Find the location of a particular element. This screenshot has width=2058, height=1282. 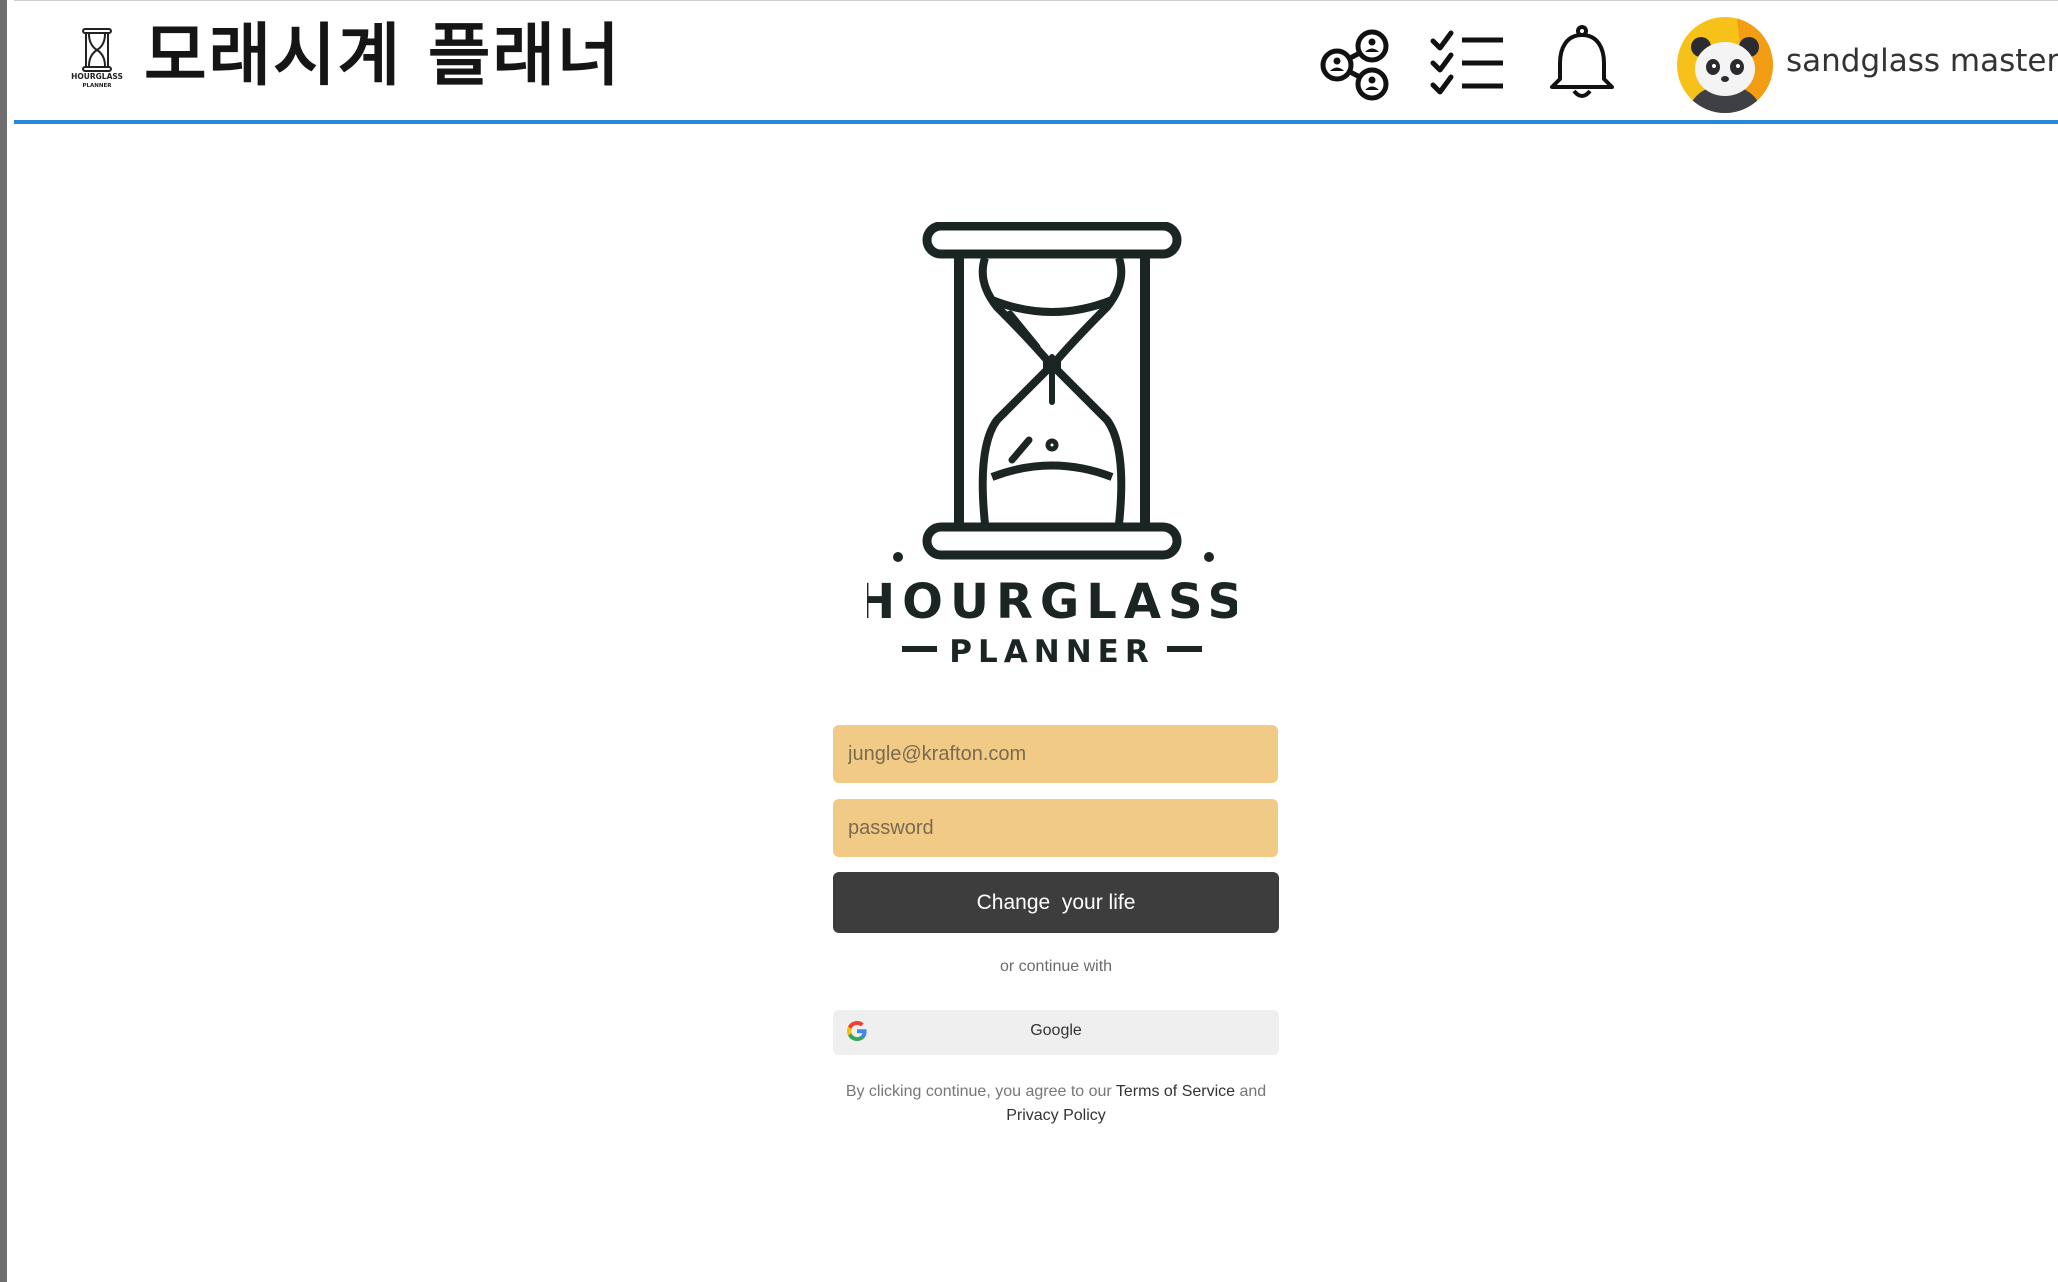

password-field is located at coordinates (1055, 828).